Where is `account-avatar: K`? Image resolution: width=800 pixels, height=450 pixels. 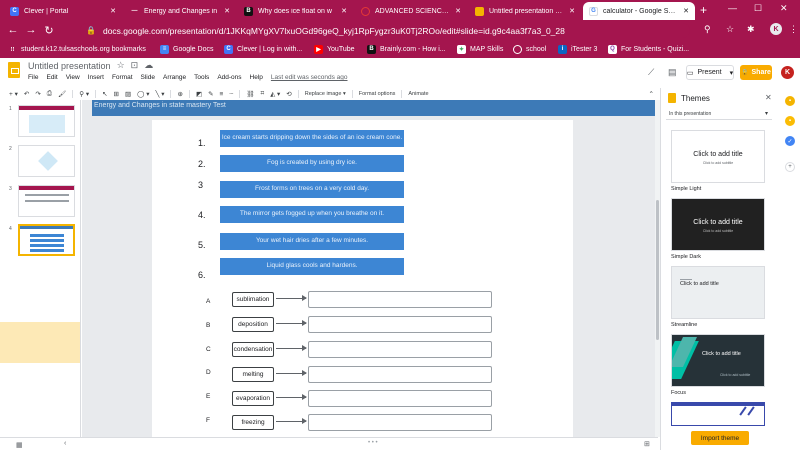
account-avatar: K is located at coordinates (787, 72).